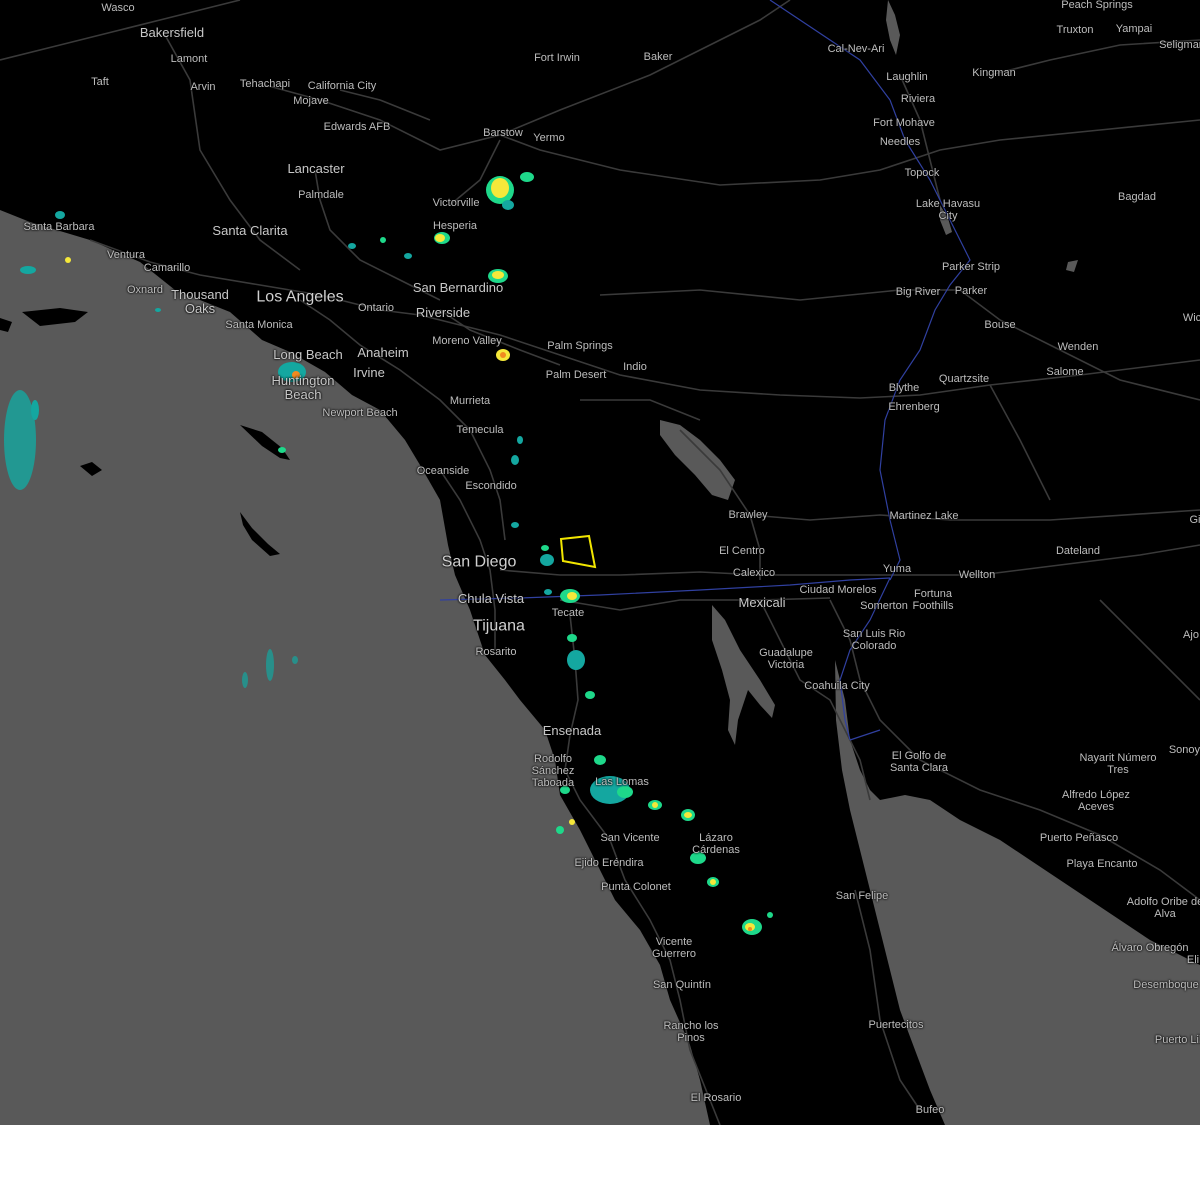  Describe the element at coordinates (167, 268) in the screenshot. I see `place-label-camarillo: Camarillo` at that location.